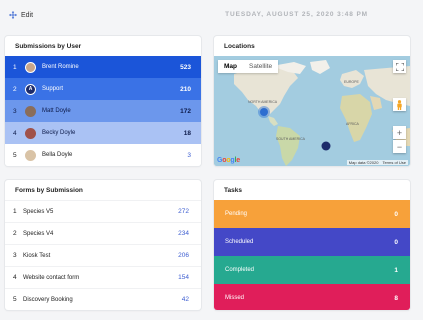 This screenshot has height=320, width=423. I want to click on task-row-pending: Pending 0, so click(312, 214).